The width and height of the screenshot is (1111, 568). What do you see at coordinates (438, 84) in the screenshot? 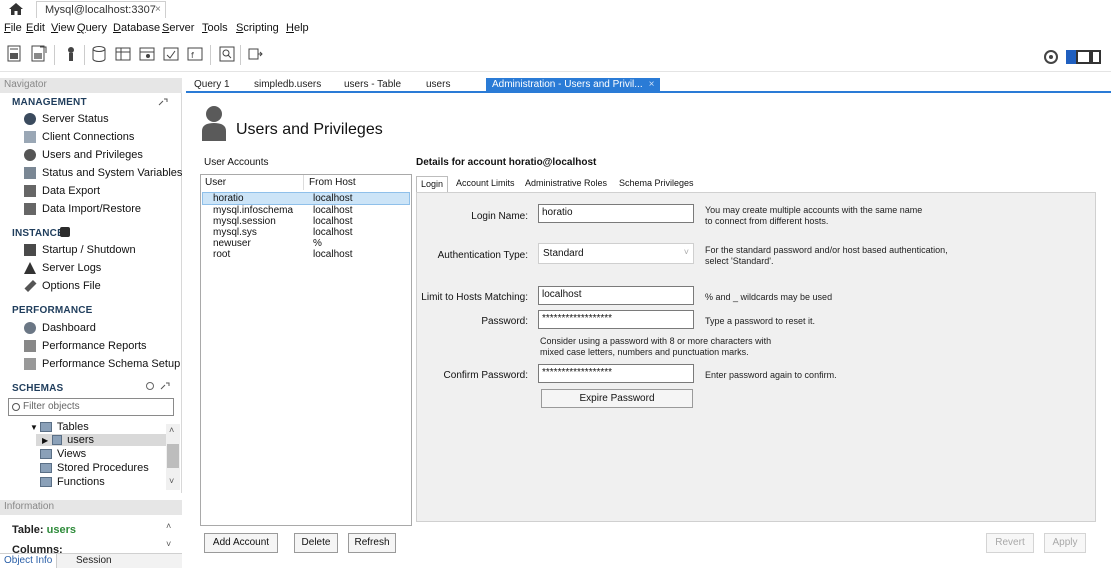
I see `tab-users: users` at bounding box center [438, 84].